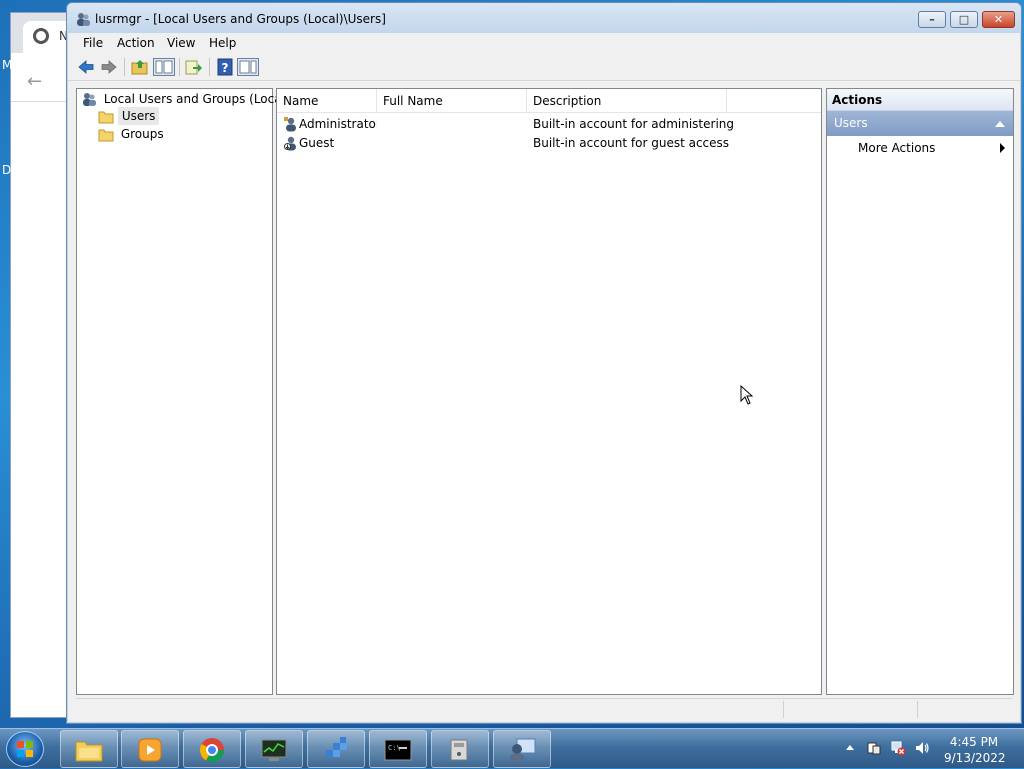 The image size is (1024, 769). I want to click on actions-section-label: Users, so click(851, 123).